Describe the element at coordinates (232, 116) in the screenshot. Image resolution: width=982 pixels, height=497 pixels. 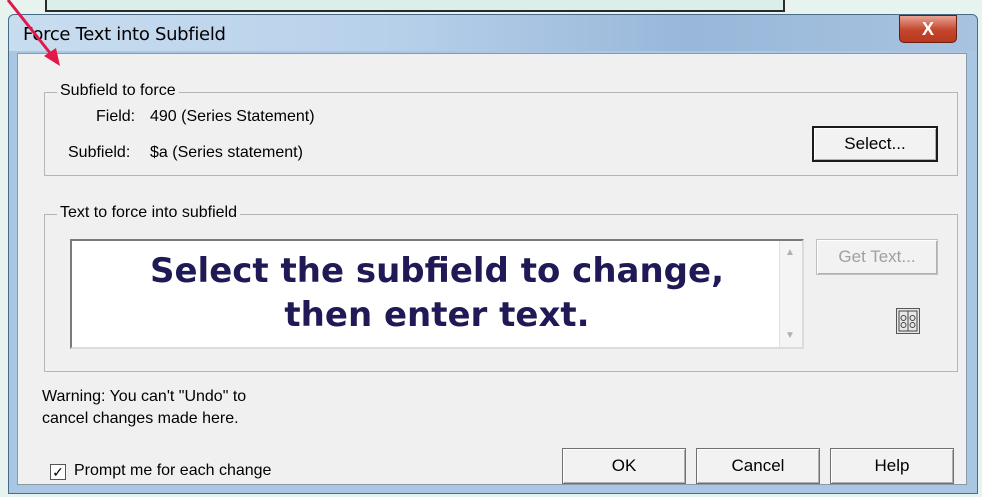
I see `field-value: 490 (Series Statement)` at that location.